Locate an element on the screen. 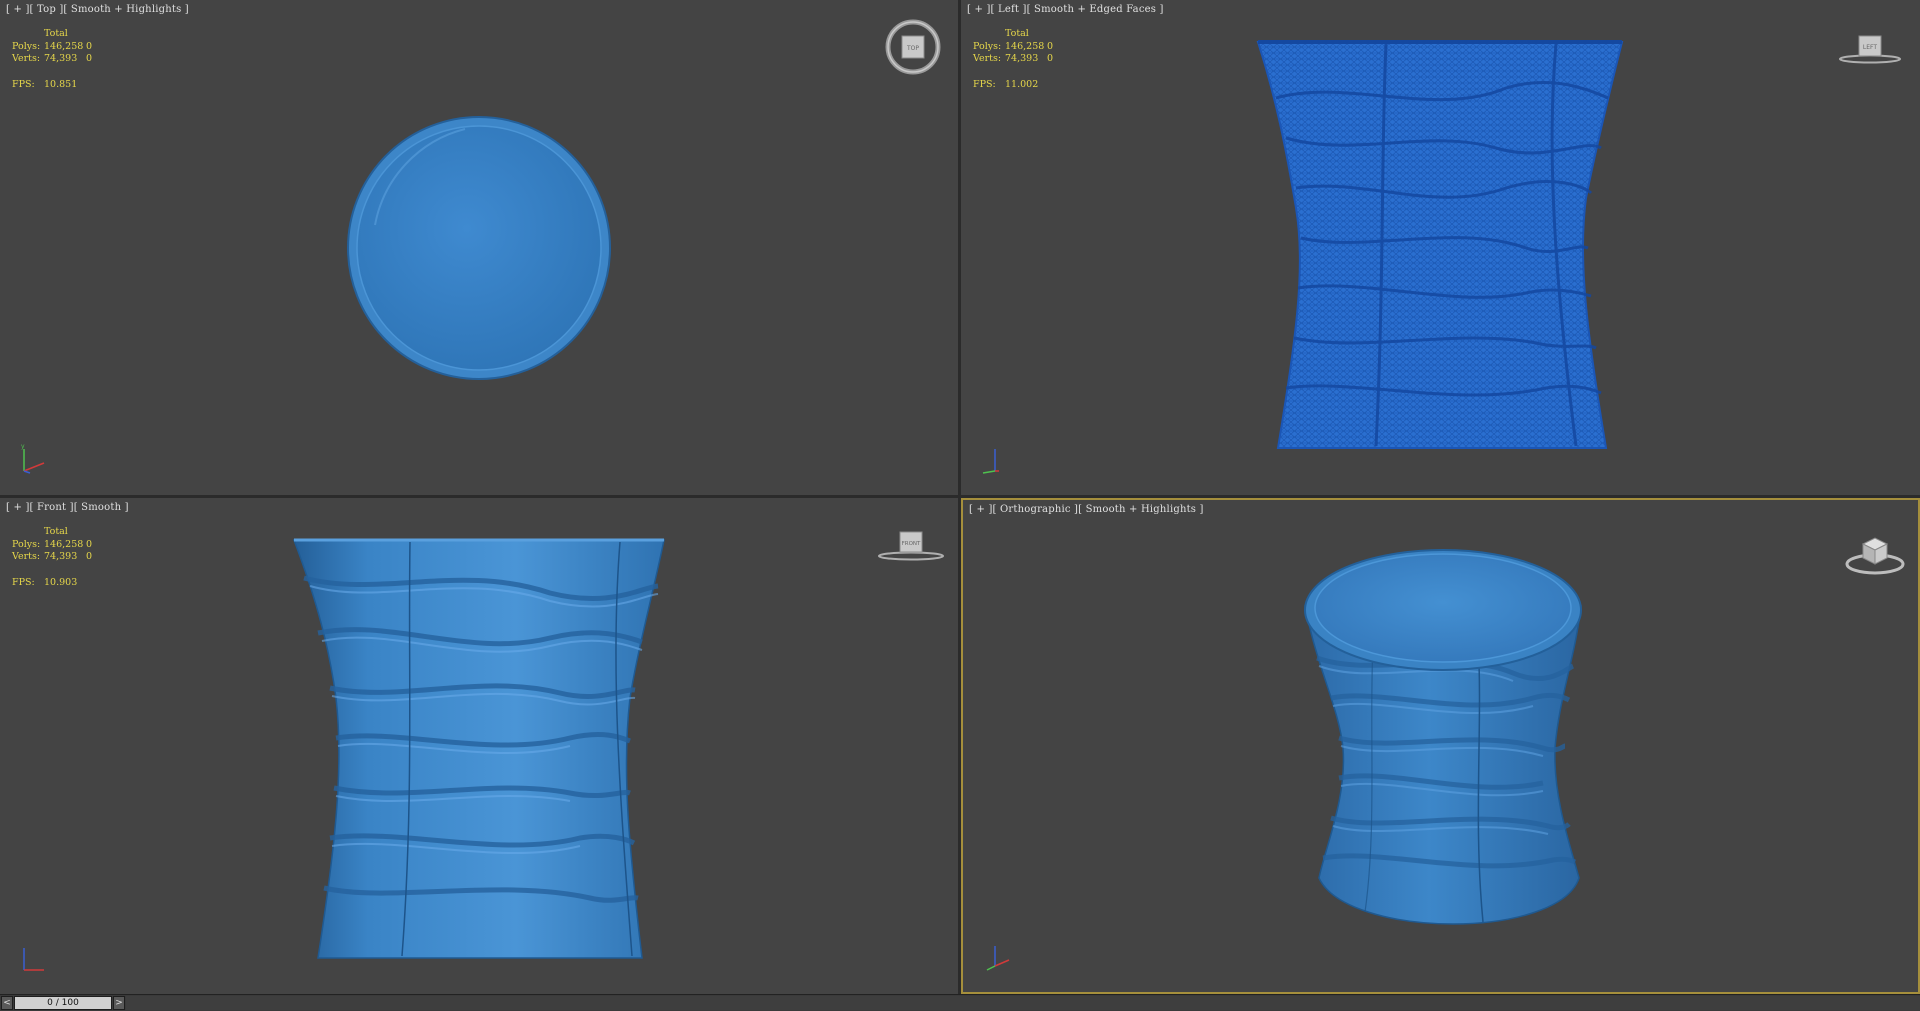 This screenshot has height=1011, width=1920. stool-top-view is located at coordinates (480, 250).